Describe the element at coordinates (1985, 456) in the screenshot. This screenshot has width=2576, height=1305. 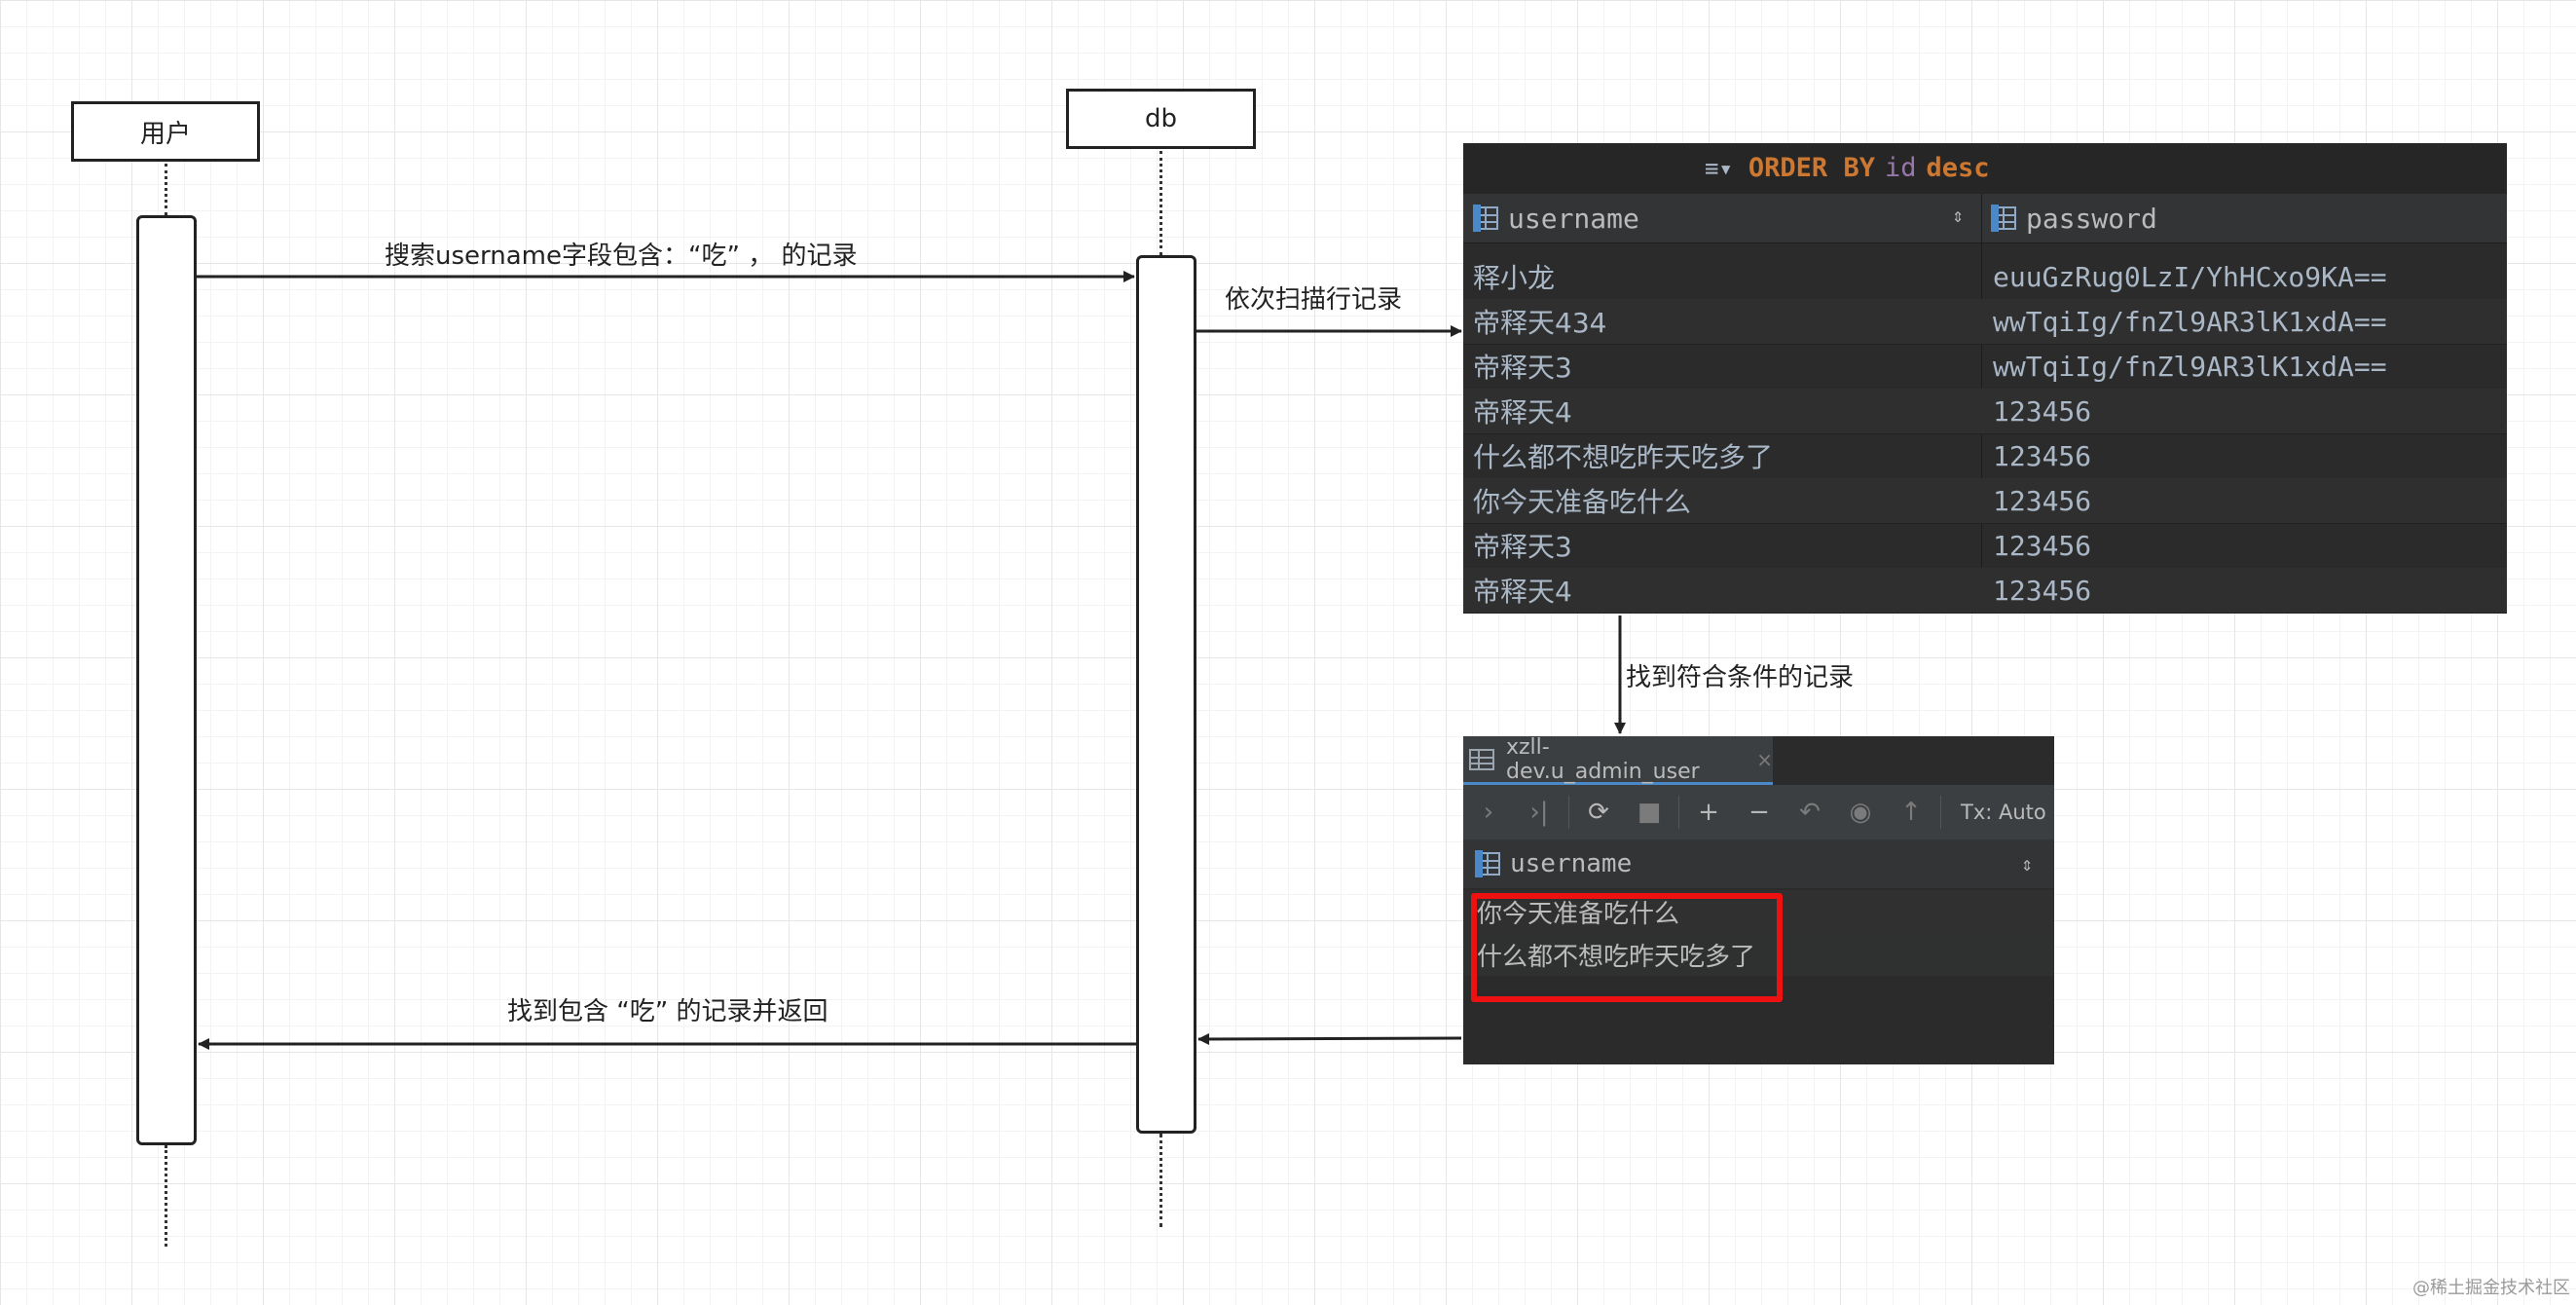
I see `table-row: 什么都不想吃昨天吃多了 123456` at that location.